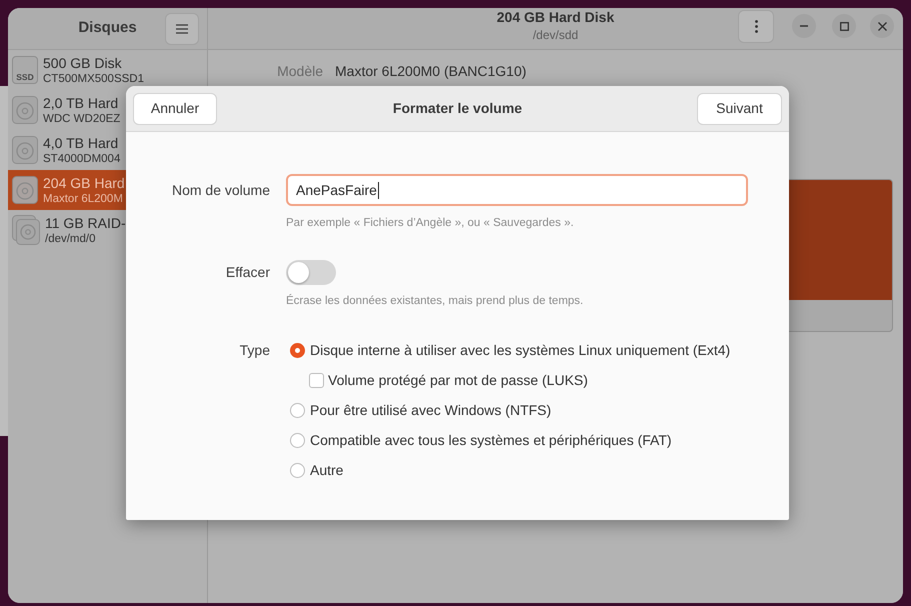  What do you see at coordinates (81, 119) in the screenshot?
I see `disk-model: WDC WD20EZ` at bounding box center [81, 119].